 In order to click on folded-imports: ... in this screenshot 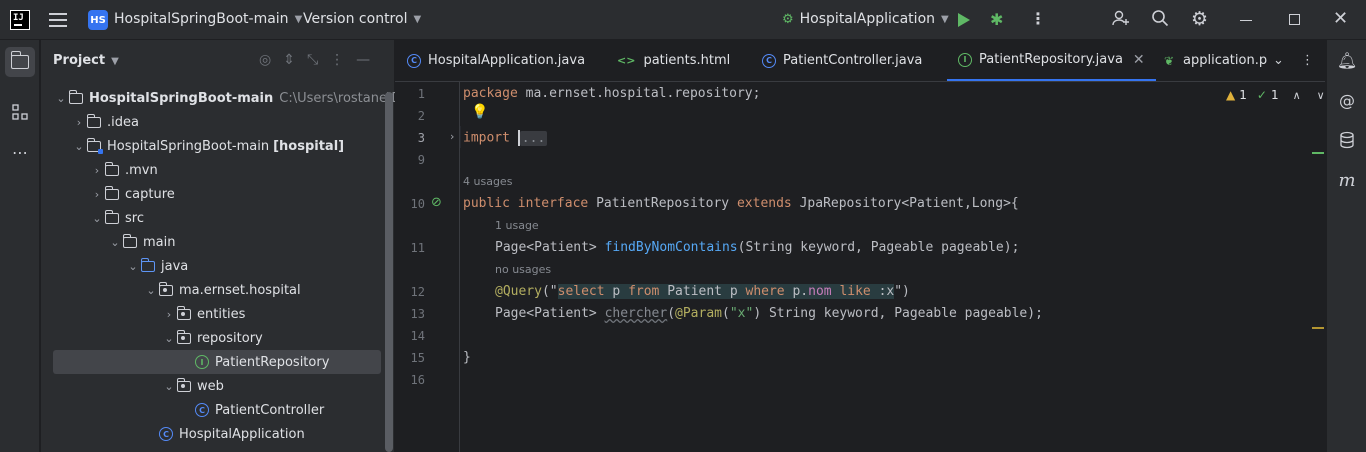, I will do `click(533, 138)`.